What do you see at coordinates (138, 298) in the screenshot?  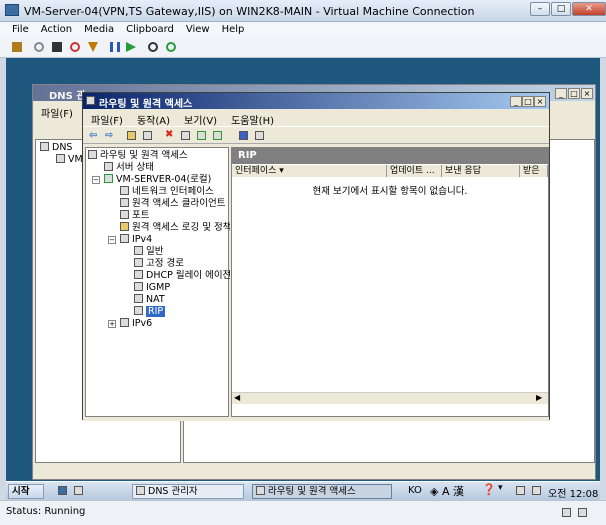 I see `nat-icon` at bounding box center [138, 298].